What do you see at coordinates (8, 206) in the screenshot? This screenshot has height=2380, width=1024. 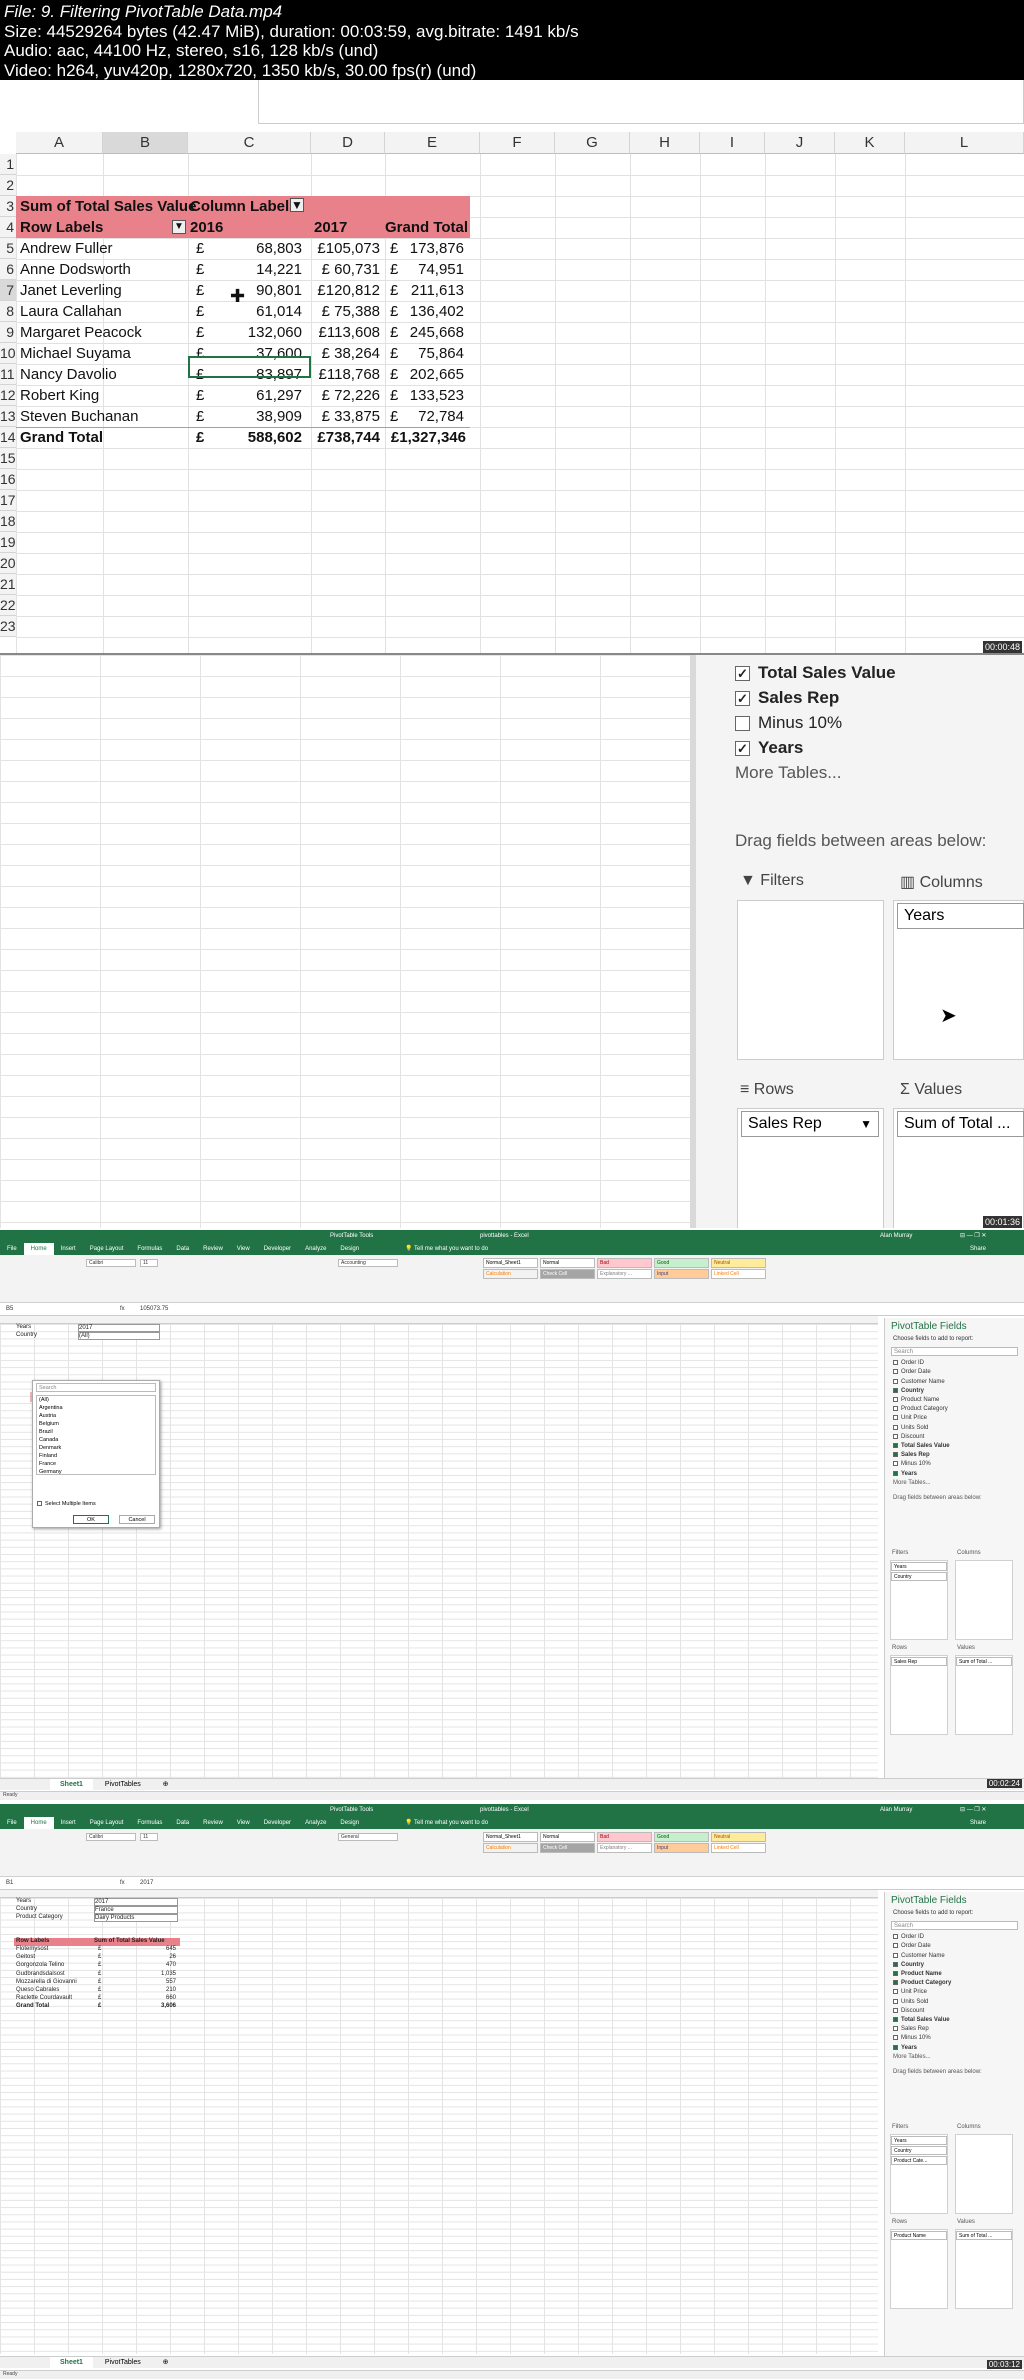 I see `row-header: 3` at bounding box center [8, 206].